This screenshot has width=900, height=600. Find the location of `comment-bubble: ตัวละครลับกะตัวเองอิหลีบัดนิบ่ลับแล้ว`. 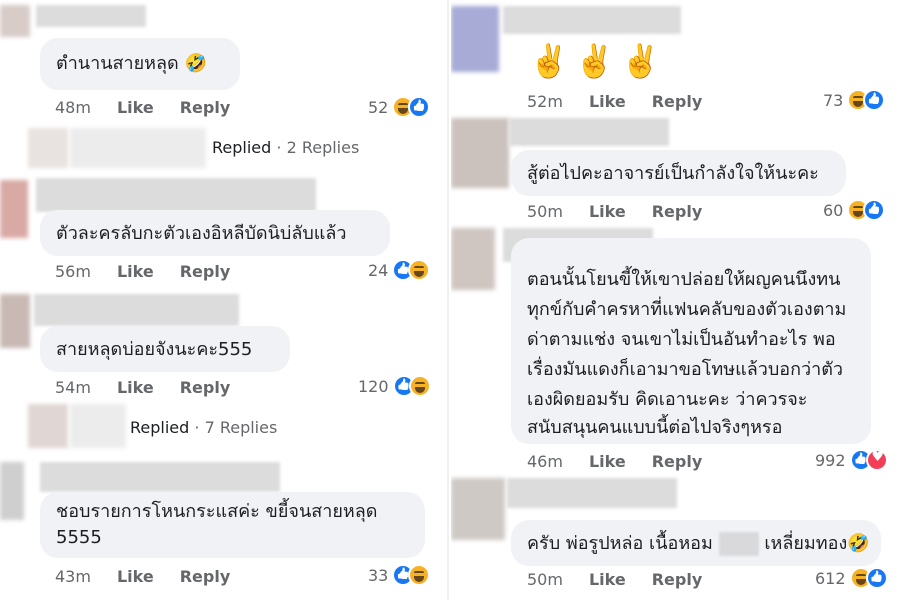

comment-bubble: ตัวละครลับกะตัวเองอิหลีบัดนิบ่ลับแล้ว is located at coordinates (215, 233).